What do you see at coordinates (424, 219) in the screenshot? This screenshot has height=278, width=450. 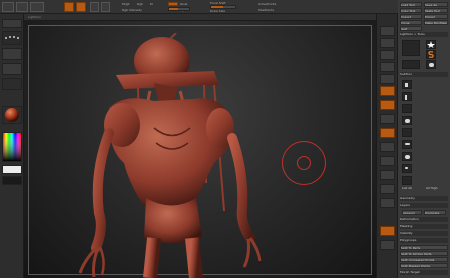 I see `deformation-section: Deformation` at bounding box center [424, 219].